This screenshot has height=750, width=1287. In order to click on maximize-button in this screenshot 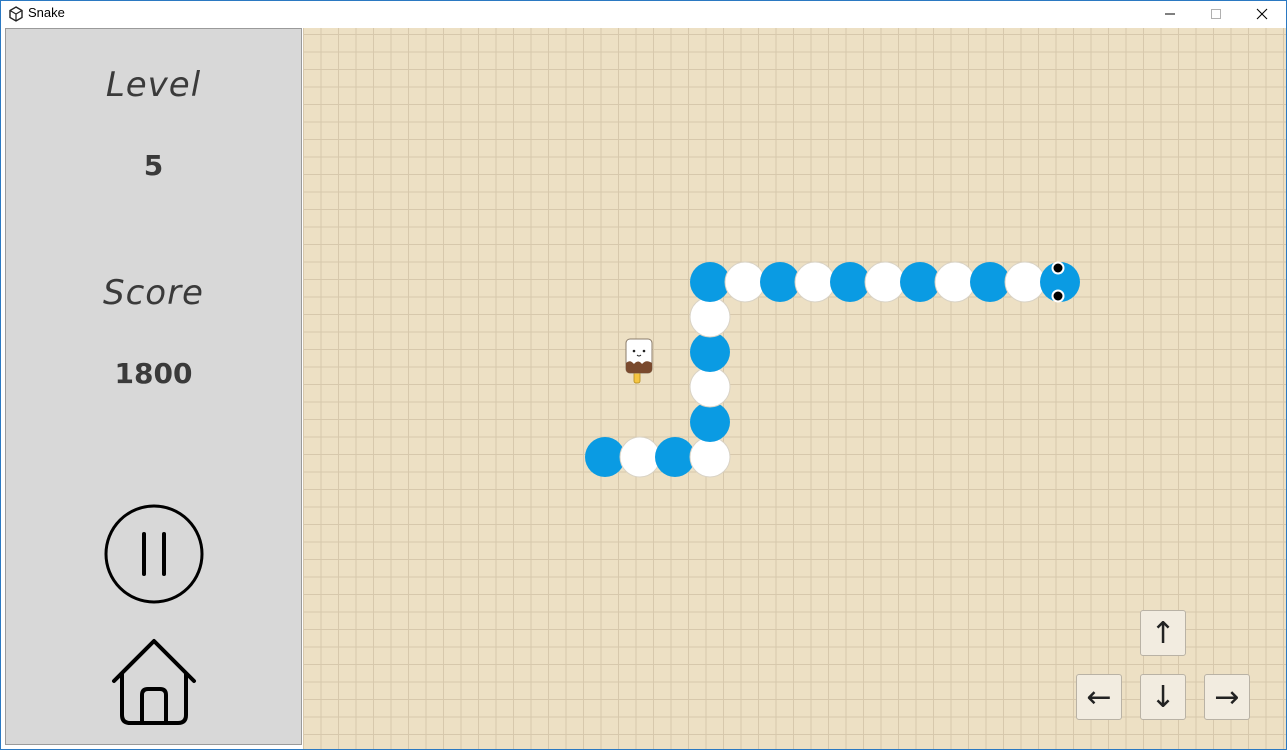, I will do `click(1216, 14)`.